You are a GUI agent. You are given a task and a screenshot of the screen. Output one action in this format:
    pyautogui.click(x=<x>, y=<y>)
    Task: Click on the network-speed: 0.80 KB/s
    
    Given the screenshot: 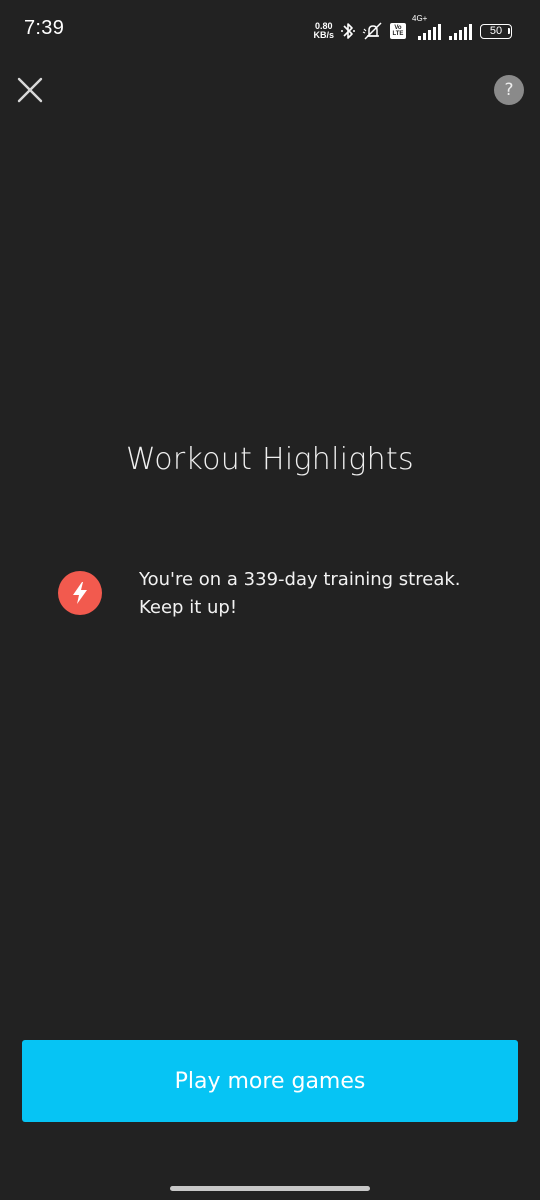 What is the action you would take?
    pyautogui.click(x=323, y=31)
    